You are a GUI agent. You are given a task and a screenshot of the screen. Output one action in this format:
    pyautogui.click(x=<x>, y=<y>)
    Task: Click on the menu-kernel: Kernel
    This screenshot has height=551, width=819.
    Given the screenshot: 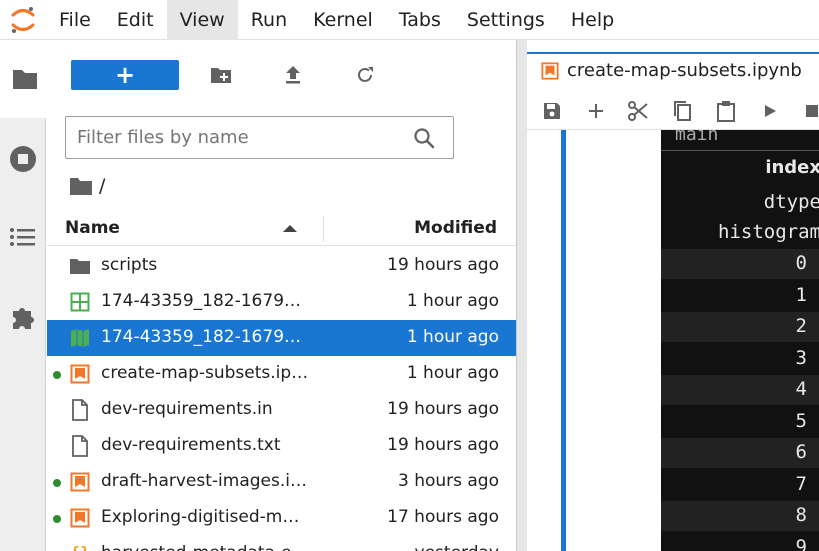 What is the action you would take?
    pyautogui.click(x=343, y=20)
    